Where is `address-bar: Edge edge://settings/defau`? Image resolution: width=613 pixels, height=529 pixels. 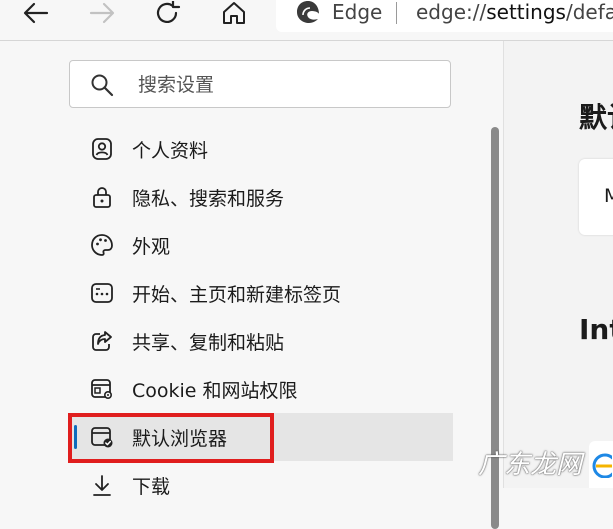 address-bar: Edge edge://settings/defau is located at coordinates (444, 16).